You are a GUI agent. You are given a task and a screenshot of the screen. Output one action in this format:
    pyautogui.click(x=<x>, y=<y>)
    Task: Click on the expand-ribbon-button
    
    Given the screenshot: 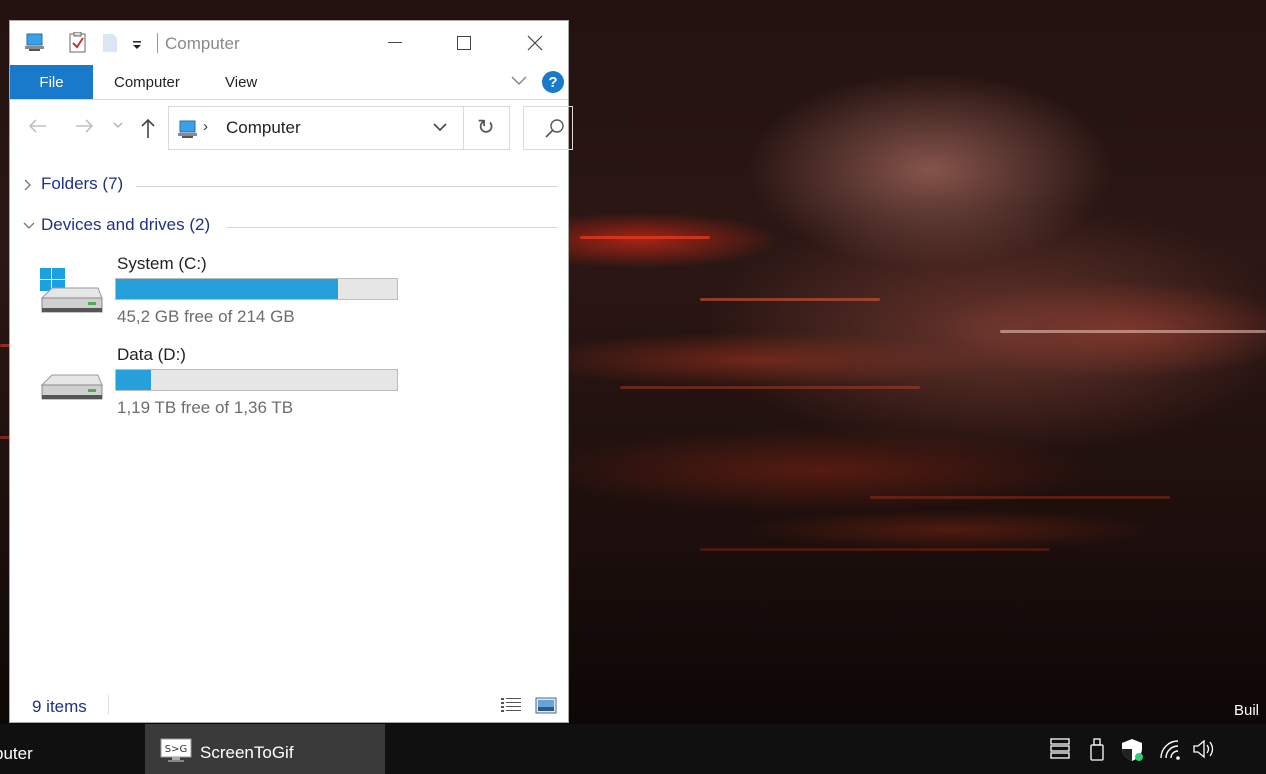 What is the action you would take?
    pyautogui.click(x=519, y=82)
    